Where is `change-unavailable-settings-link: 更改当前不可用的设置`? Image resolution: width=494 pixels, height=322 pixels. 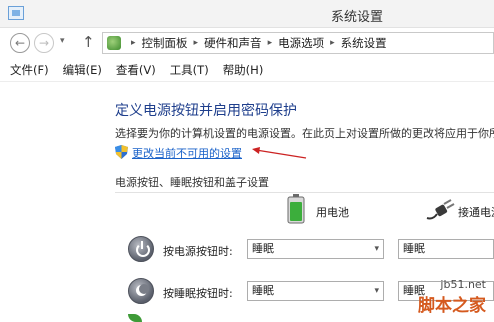 change-unavailable-settings-link: 更改当前不可用的设置 is located at coordinates (187, 153).